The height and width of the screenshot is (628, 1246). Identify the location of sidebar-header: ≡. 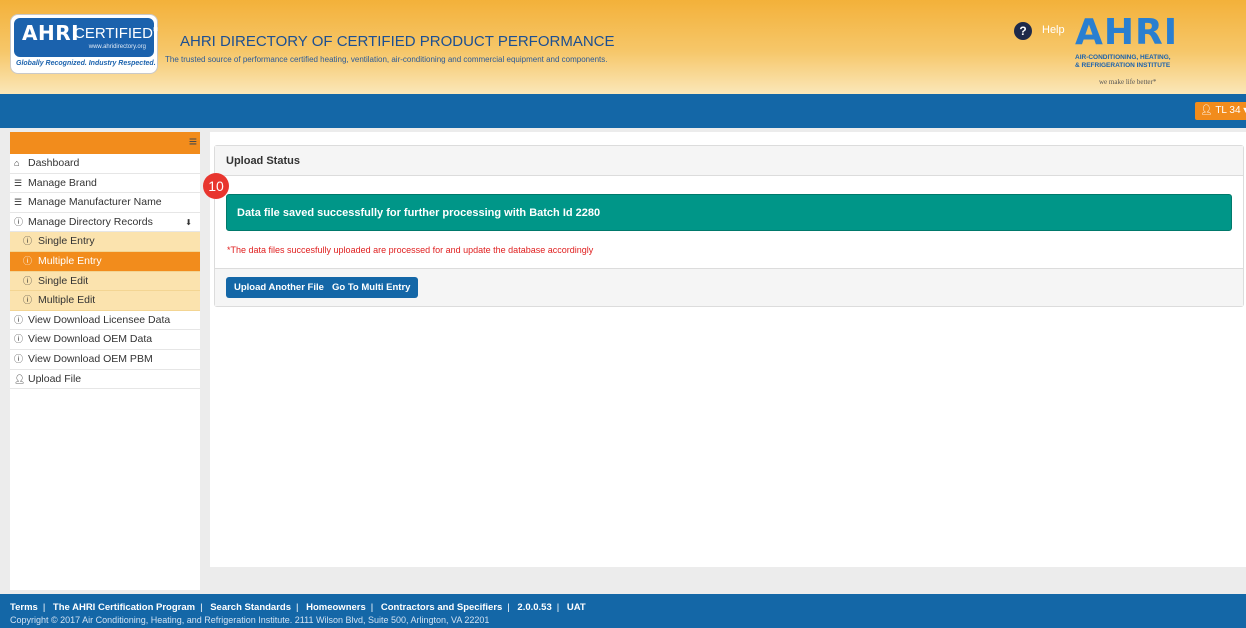
(105, 143).